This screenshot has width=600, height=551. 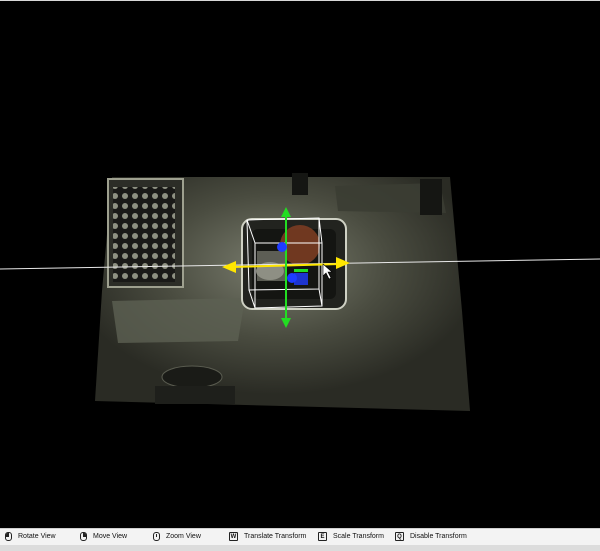 I want to click on hint-label: Rotate View, so click(x=37, y=536).